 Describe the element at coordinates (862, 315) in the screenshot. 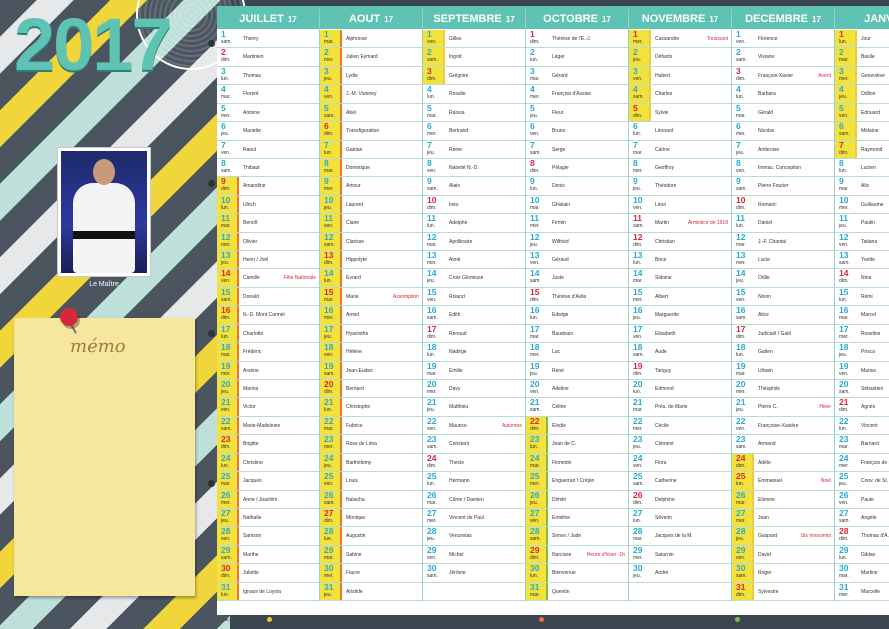

I see `day-cell: 16 mar. Marcel` at that location.